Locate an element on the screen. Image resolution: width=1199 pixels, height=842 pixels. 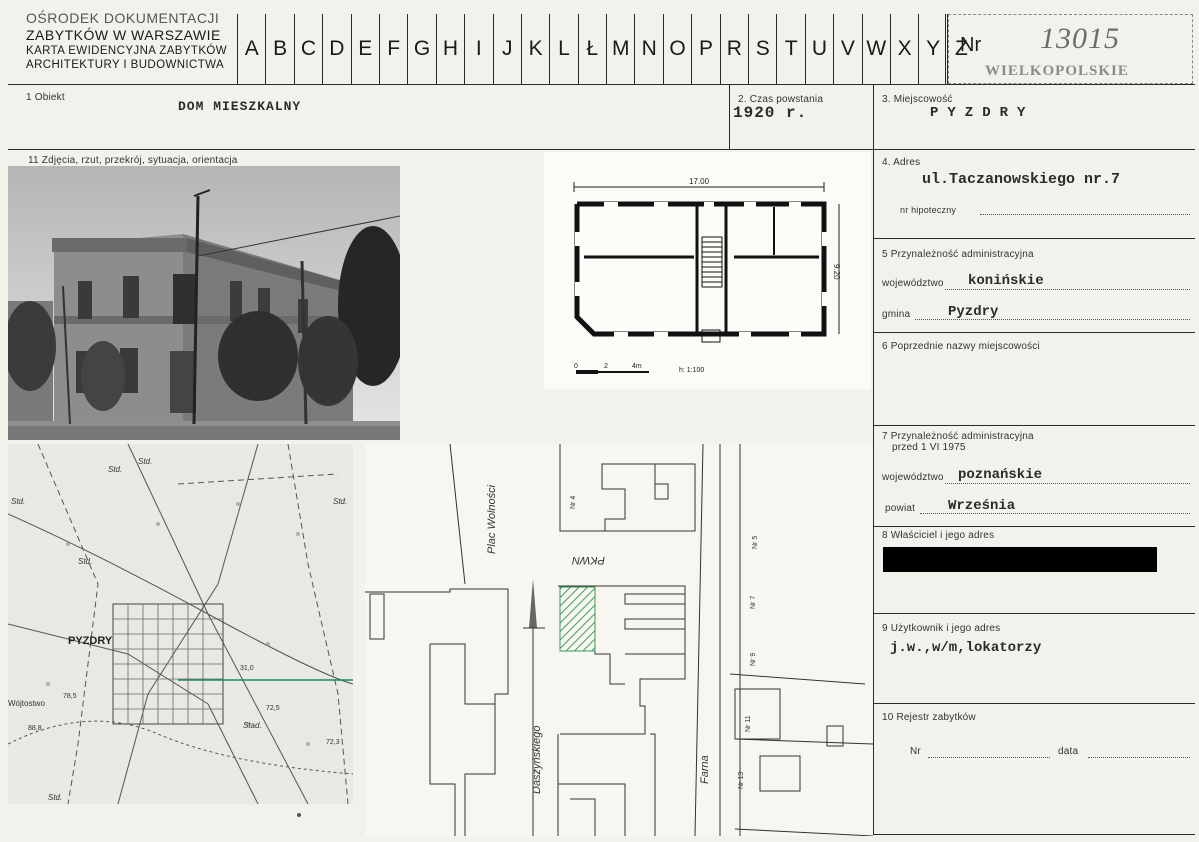
divider-czas is located at coordinates (729, 116).